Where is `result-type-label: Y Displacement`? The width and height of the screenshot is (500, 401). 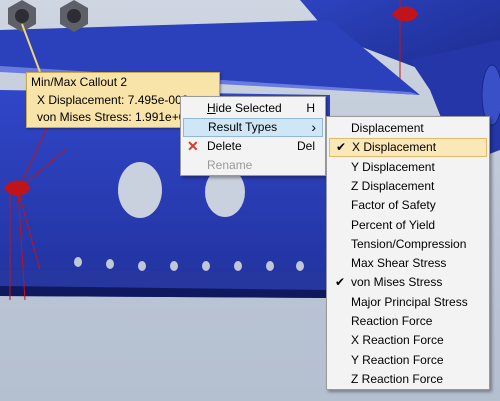 result-type-label: Y Displacement is located at coordinates (393, 166).